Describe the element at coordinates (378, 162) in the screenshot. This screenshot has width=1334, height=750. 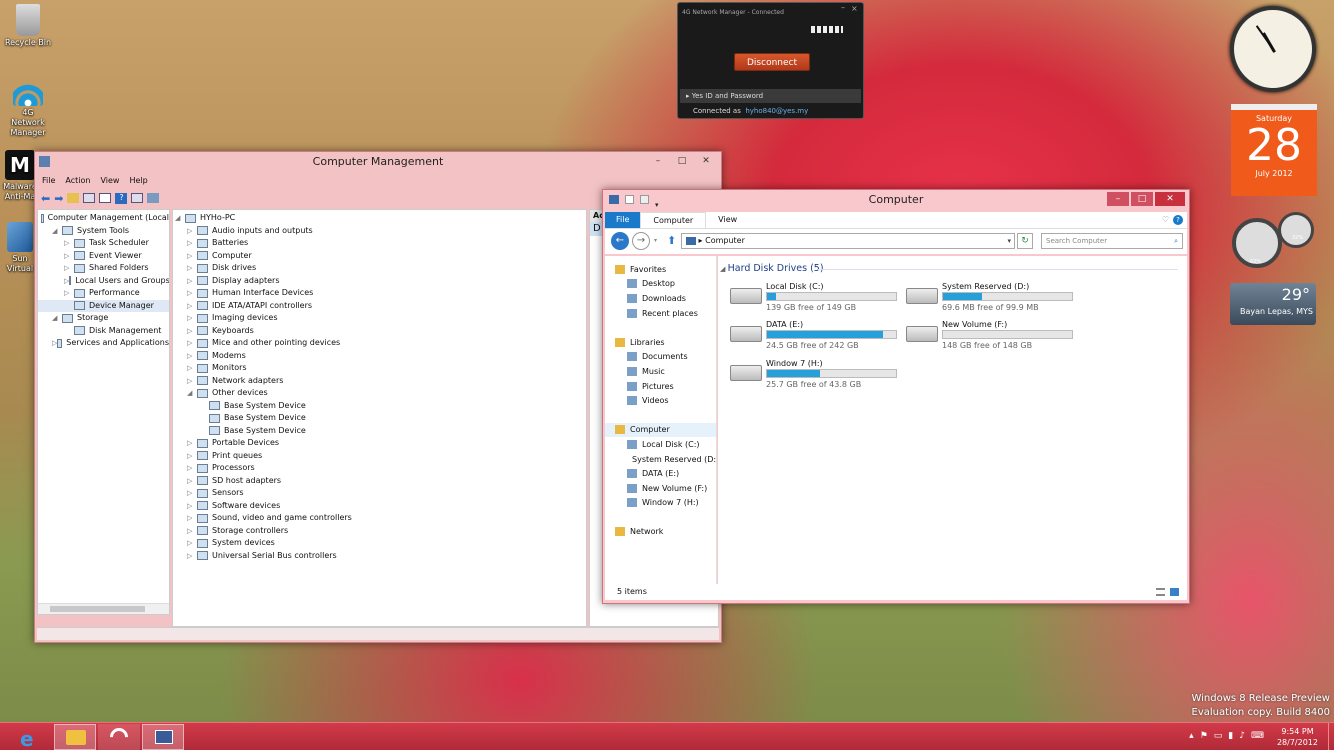
I see `title-bar: Computer Management – □ ✕` at that location.